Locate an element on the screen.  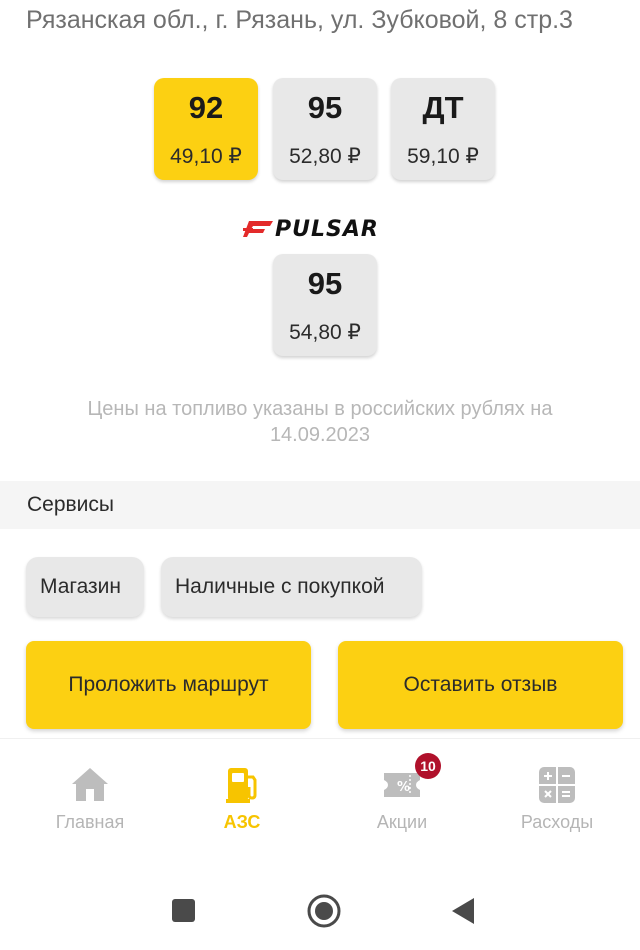
tab-label: Акции is located at coordinates (402, 822).